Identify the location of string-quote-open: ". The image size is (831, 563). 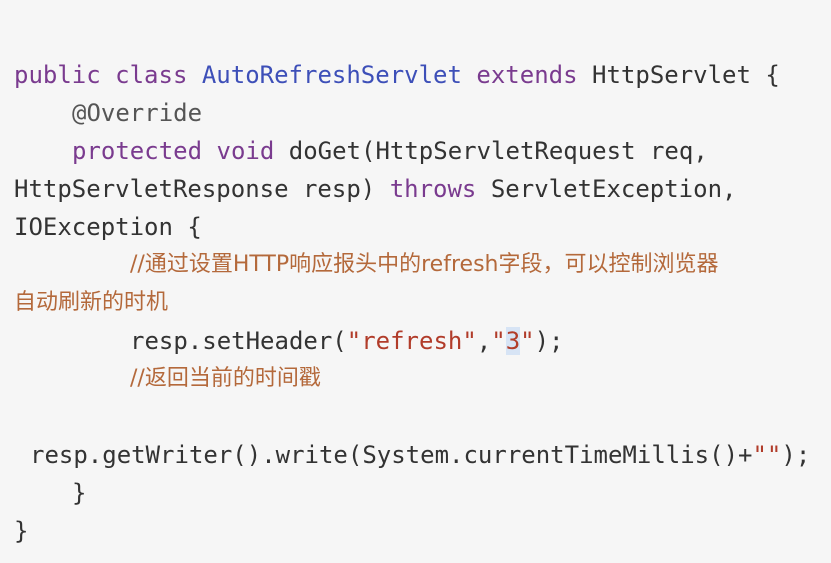
(498, 341).